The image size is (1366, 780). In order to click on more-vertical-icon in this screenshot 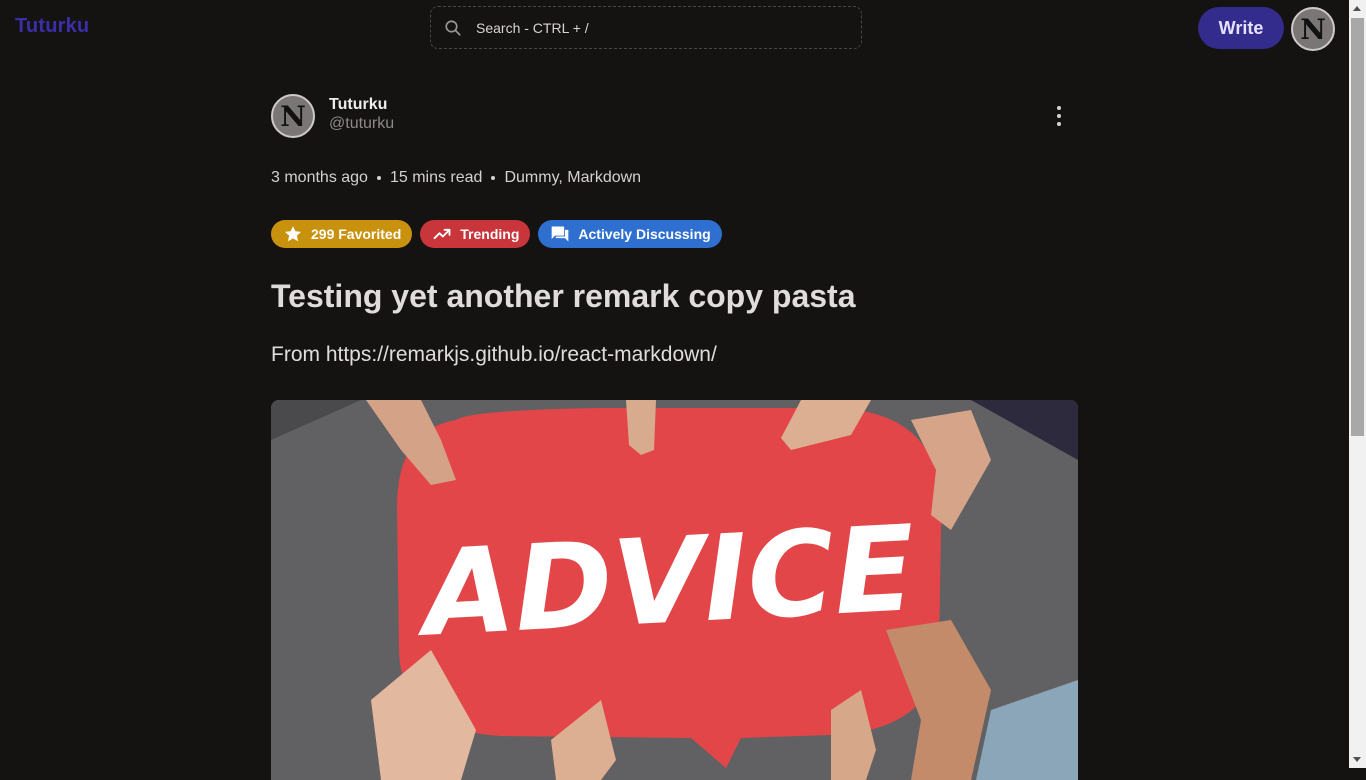, I will do `click(1059, 116)`.